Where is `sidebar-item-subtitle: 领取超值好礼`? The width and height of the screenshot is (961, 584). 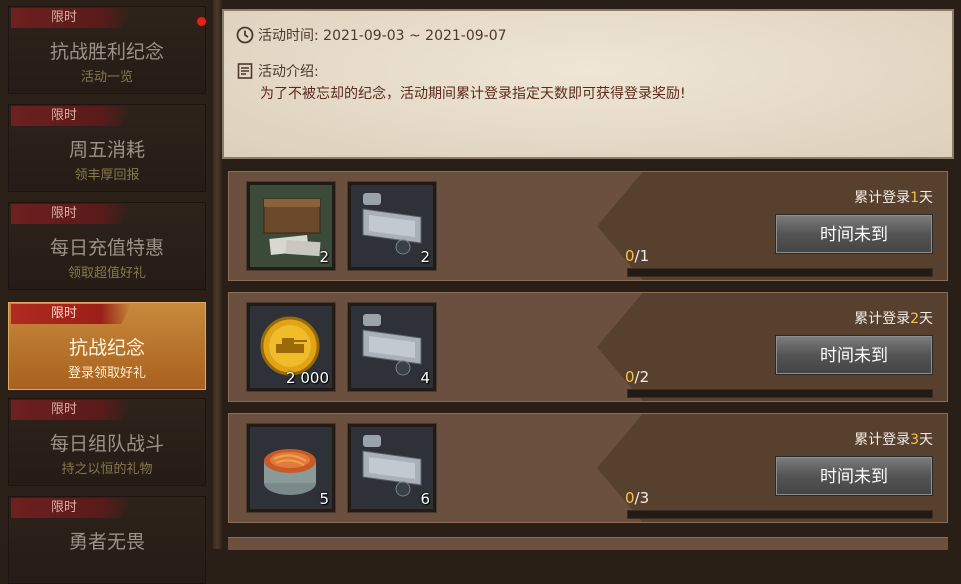
sidebar-item-subtitle: 领取超值好礼 is located at coordinates (106, 273).